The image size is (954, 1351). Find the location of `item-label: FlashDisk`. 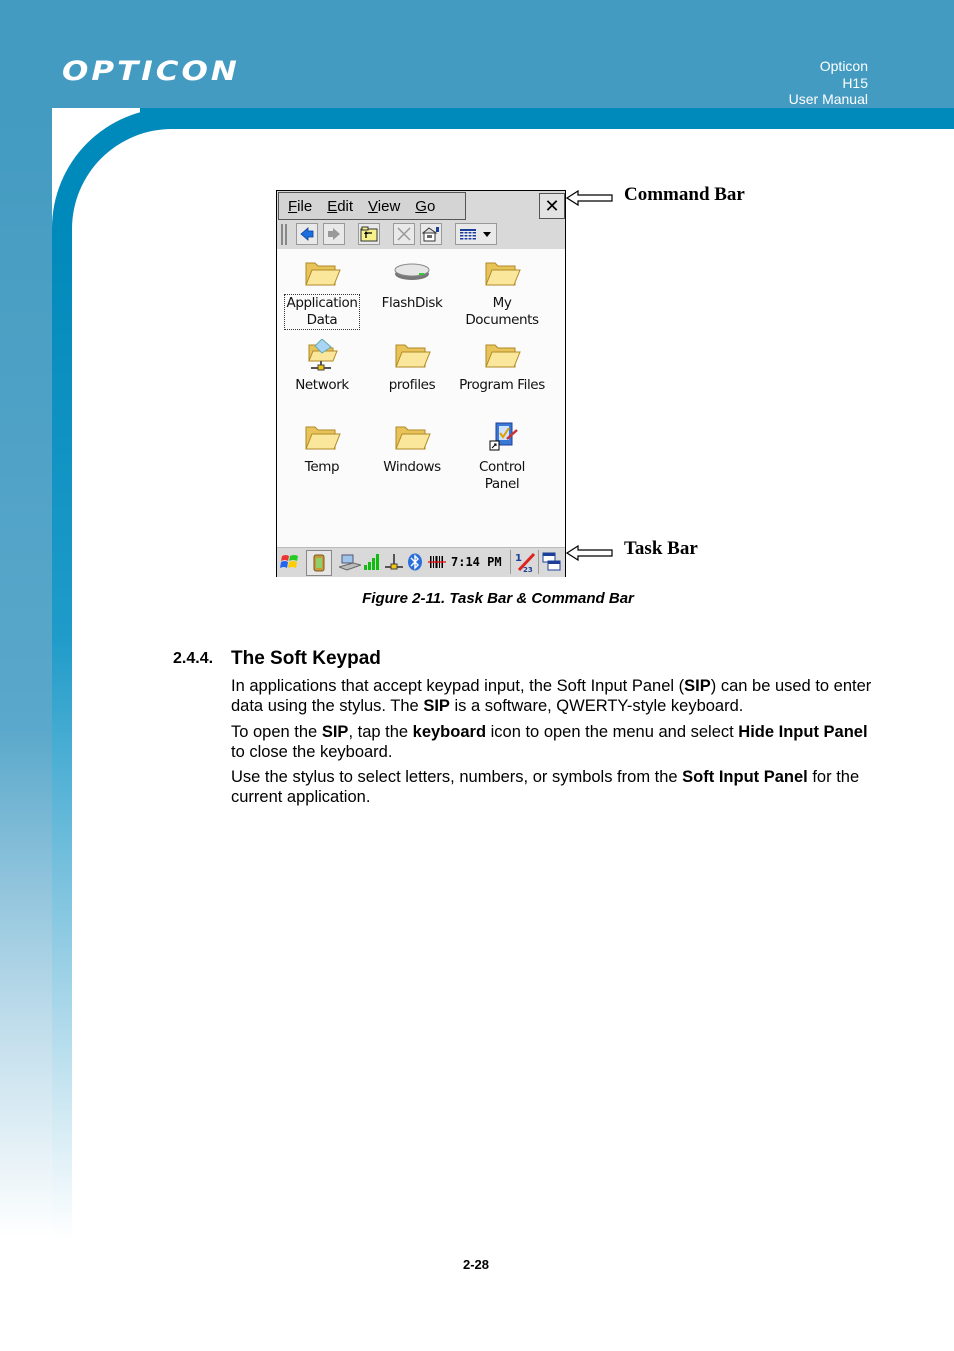

item-label: FlashDisk is located at coordinates (412, 303).